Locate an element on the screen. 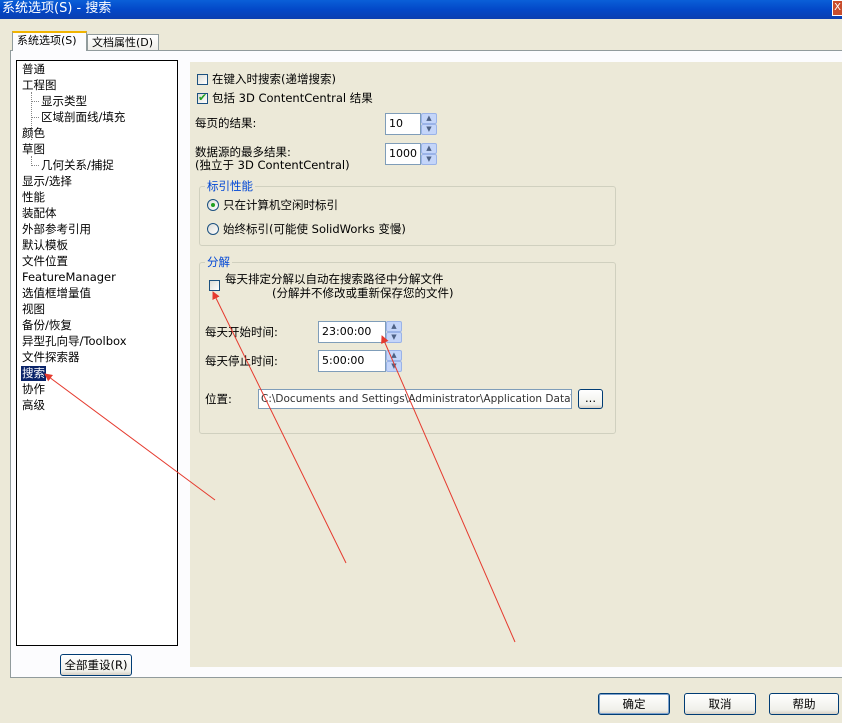 Image resolution: width=842 pixels, height=723 pixels. index-always-radio is located at coordinates (213, 229).